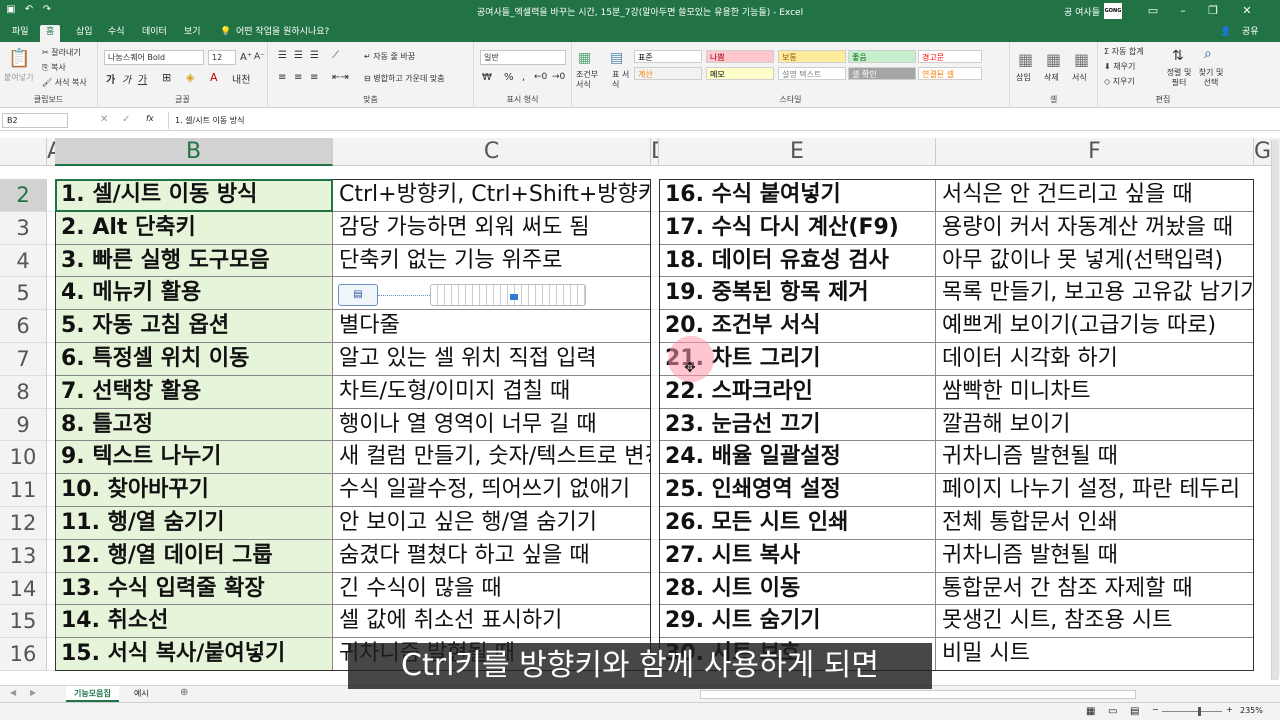 This screenshot has width=1280, height=720. I want to click on next-sheet-icon: ▶, so click(33, 692).